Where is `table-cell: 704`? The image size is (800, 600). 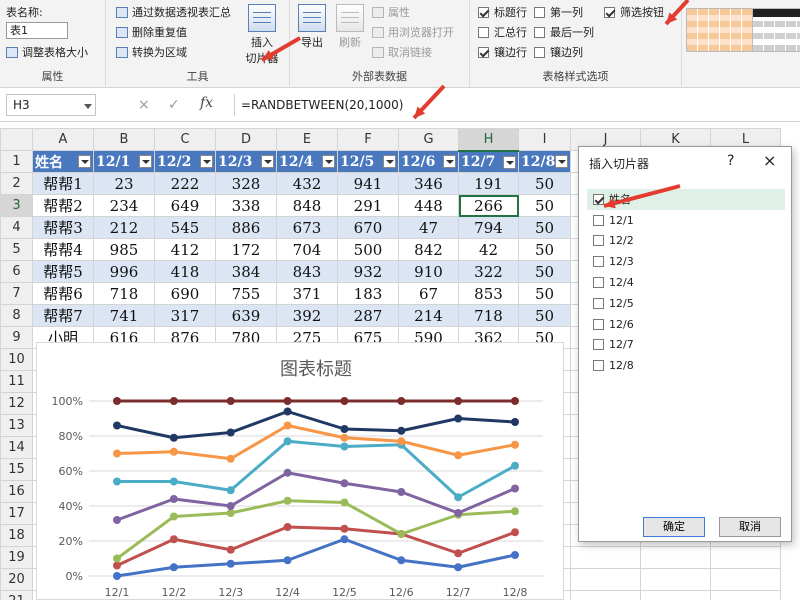 table-cell: 704 is located at coordinates (307, 249).